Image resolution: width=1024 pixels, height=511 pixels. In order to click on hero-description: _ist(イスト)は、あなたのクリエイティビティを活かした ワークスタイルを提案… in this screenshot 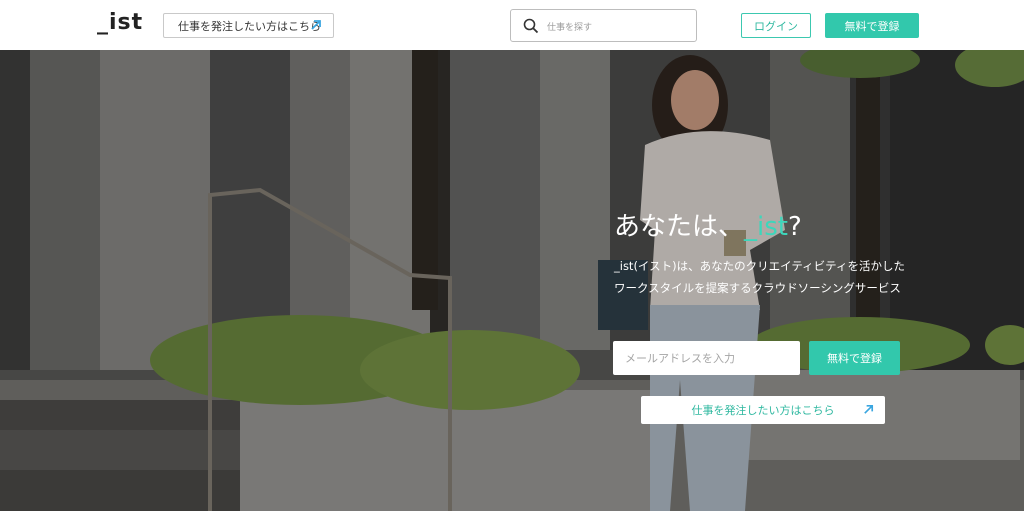, I will do `click(759, 277)`.